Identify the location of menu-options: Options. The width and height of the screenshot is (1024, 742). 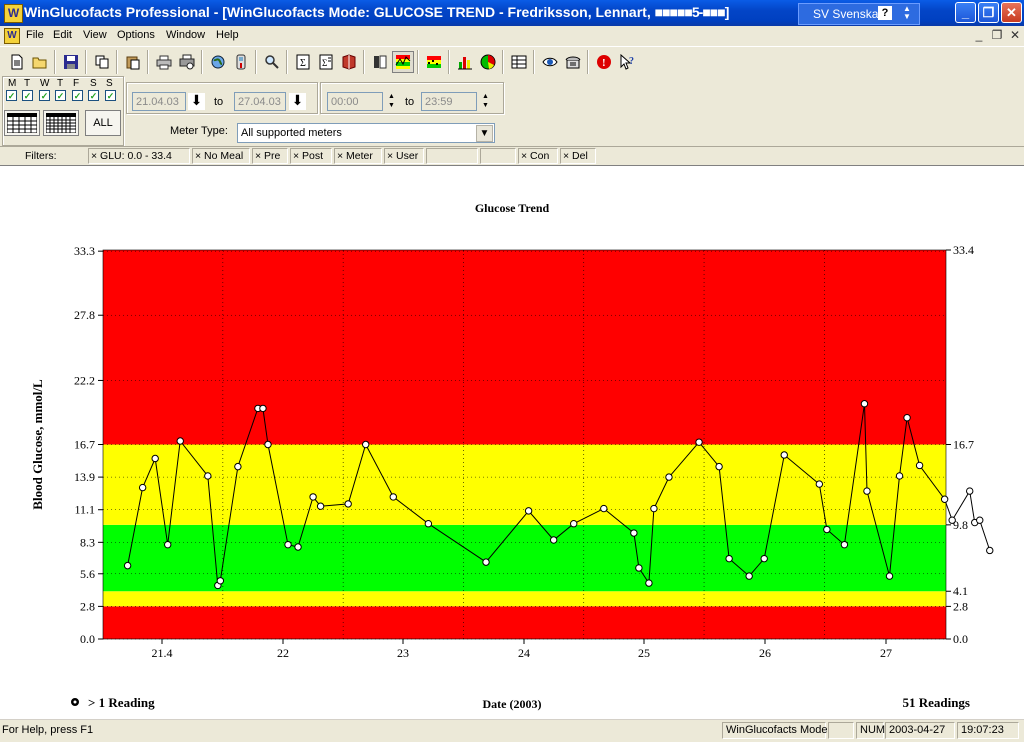
(136, 35).